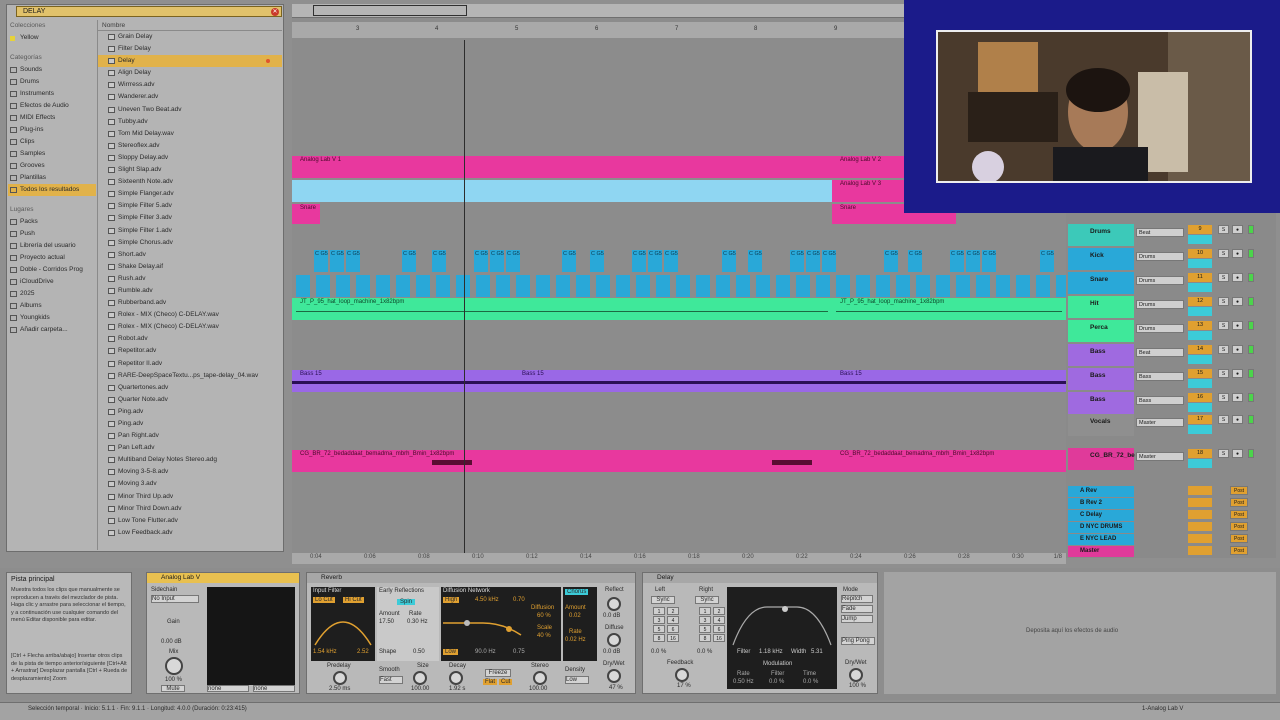 This screenshot has height=720, width=1280. What do you see at coordinates (856, 675) in the screenshot?
I see `delay-drywet-knob` at bounding box center [856, 675].